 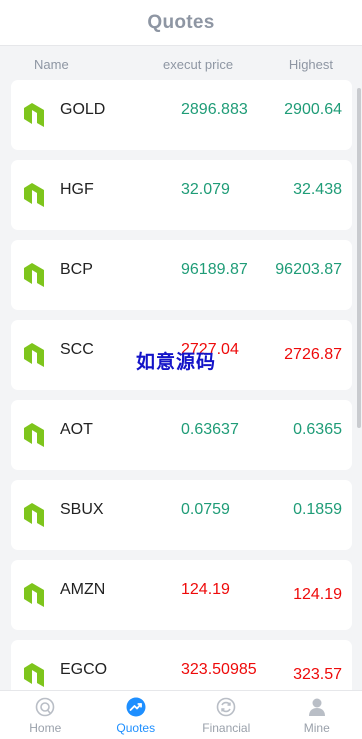 I want to click on tab-financial-label: Financial, so click(x=226, y=728).